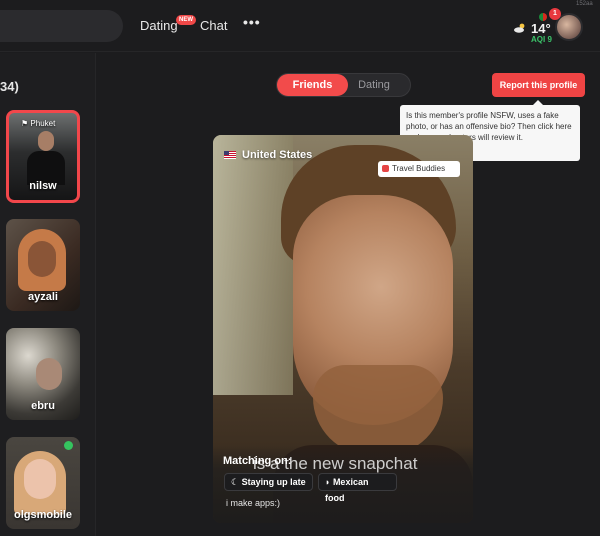 The width and height of the screenshot is (600, 536). Describe the element at coordinates (213, 25) in the screenshot. I see `nav-chat-link: Chat` at that location.